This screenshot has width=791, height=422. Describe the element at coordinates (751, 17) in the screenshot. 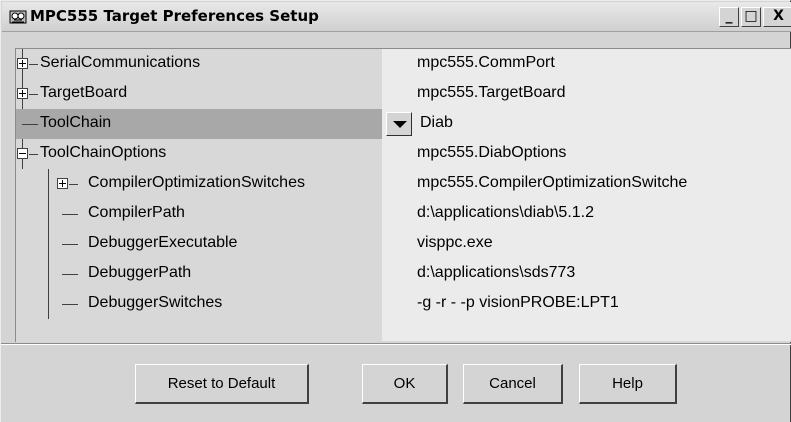

I see `maximize-button: □` at that location.